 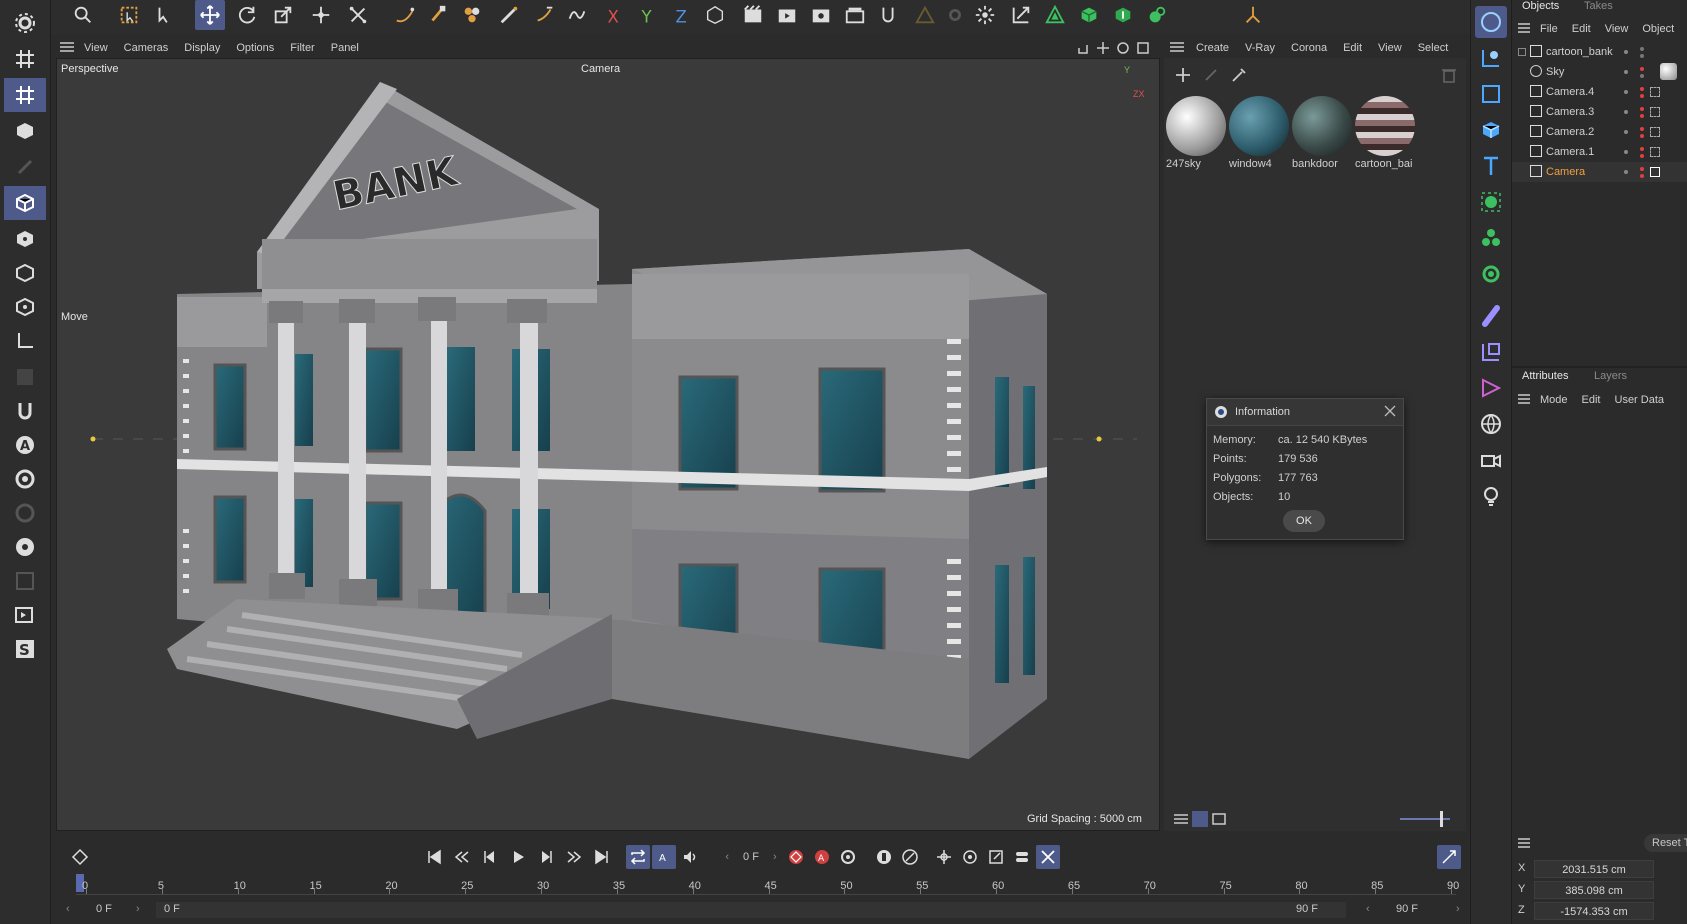 What do you see at coordinates (1433, 48) in the screenshot?
I see `menu-select: Select` at bounding box center [1433, 48].